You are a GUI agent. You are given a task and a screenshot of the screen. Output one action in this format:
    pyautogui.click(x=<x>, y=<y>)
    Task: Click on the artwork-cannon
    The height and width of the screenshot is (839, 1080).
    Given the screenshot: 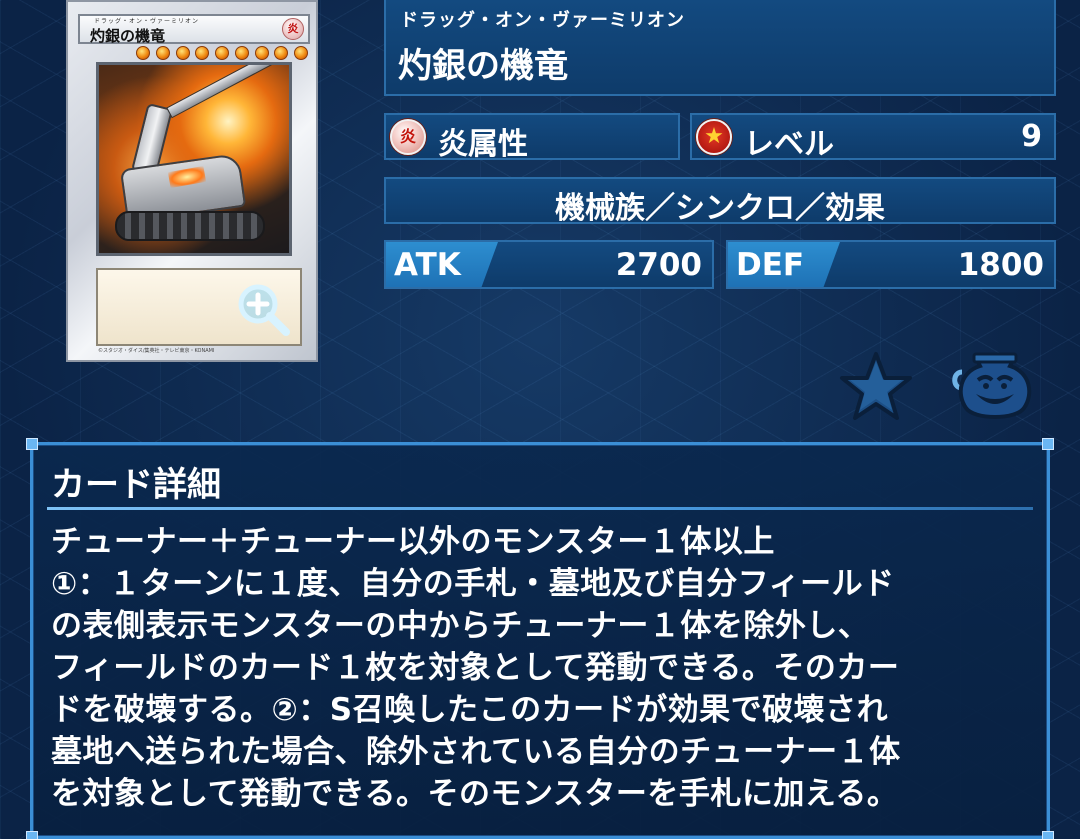 What is the action you would take?
    pyautogui.click(x=226, y=92)
    